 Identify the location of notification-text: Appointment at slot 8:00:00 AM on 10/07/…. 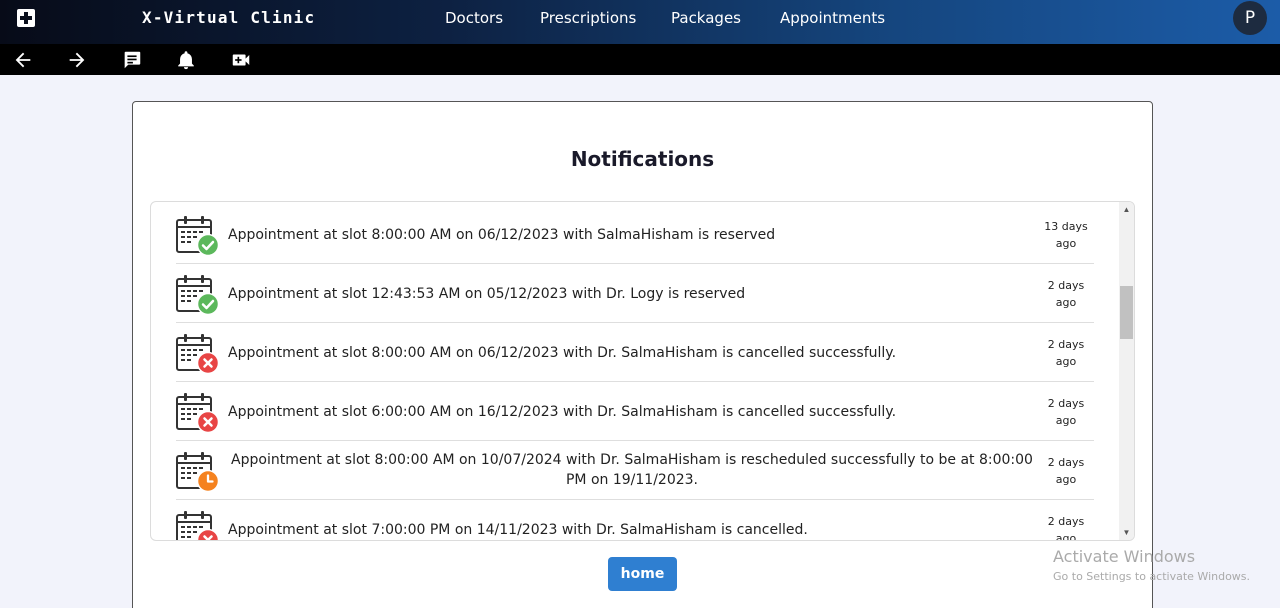
(632, 470).